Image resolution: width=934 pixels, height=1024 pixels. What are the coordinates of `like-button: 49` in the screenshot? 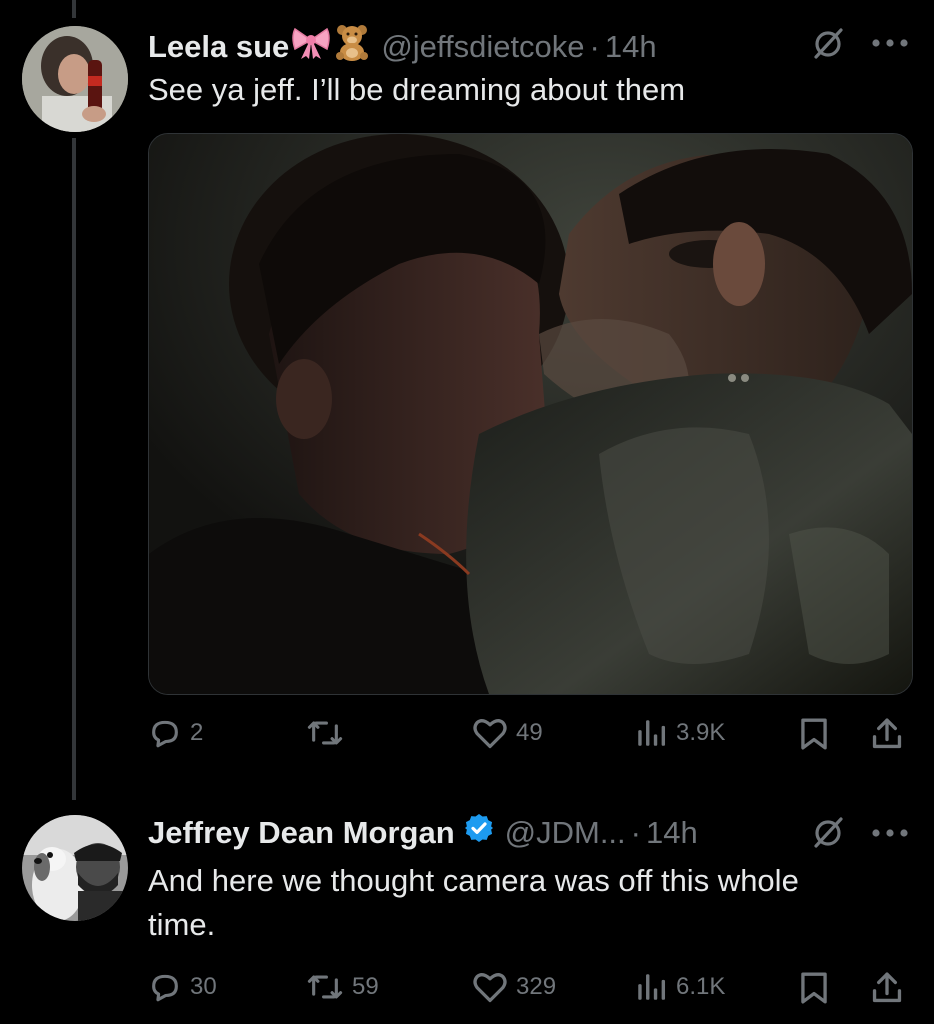 It's located at (507, 733).